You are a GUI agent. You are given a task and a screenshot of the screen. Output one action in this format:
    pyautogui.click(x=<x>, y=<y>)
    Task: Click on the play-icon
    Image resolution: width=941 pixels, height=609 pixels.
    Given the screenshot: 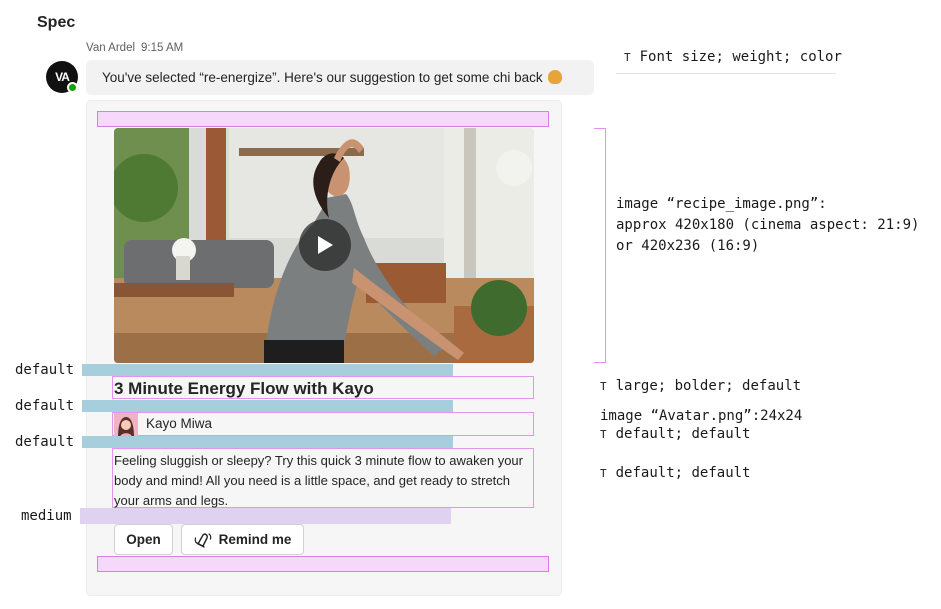 What is the action you would take?
    pyautogui.click(x=325, y=245)
    